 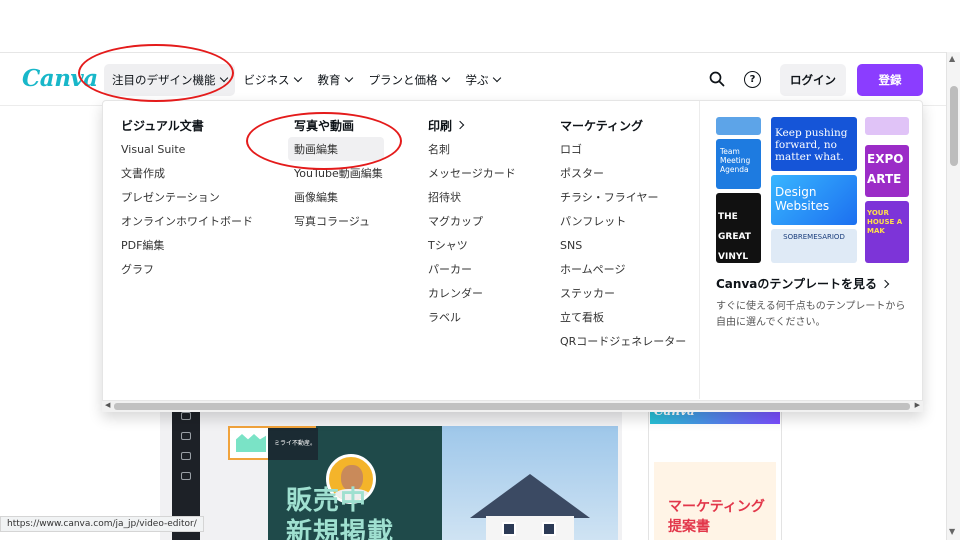 I want to click on login-button: ログイン, so click(x=813, y=80).